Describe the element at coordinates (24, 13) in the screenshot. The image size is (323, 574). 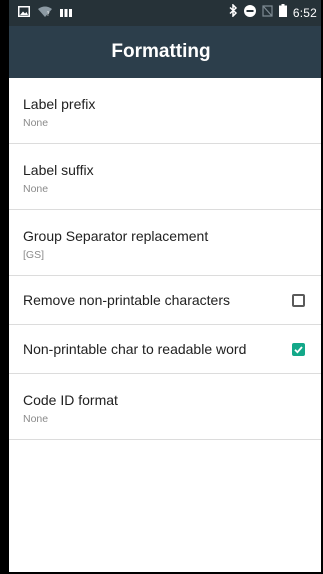
I see `image-icon` at that location.